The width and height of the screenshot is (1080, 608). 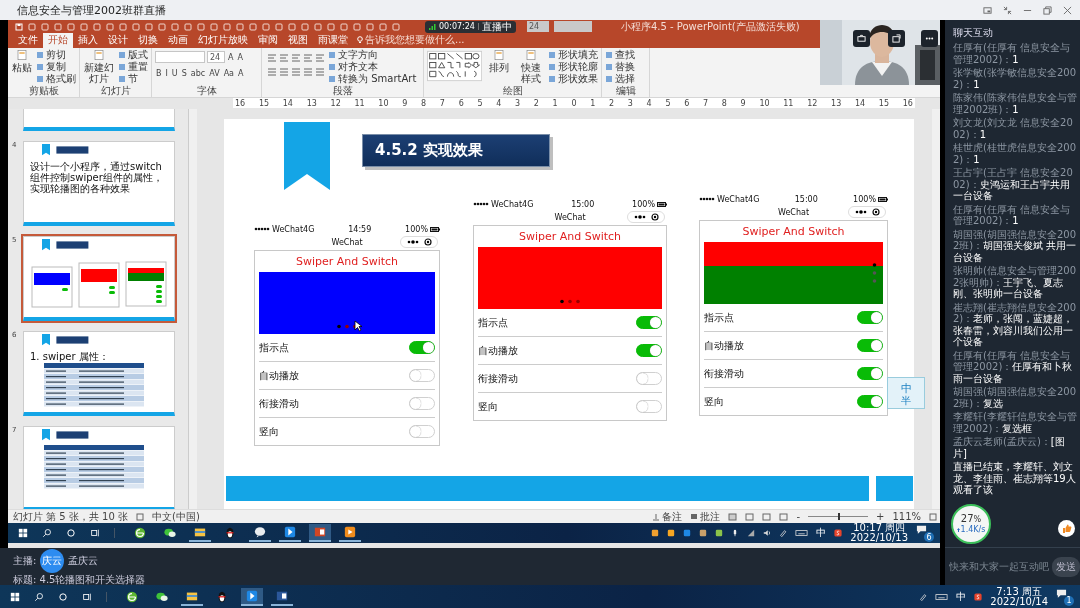 I want to click on language-label: 中文(中国), so click(x=176, y=516).